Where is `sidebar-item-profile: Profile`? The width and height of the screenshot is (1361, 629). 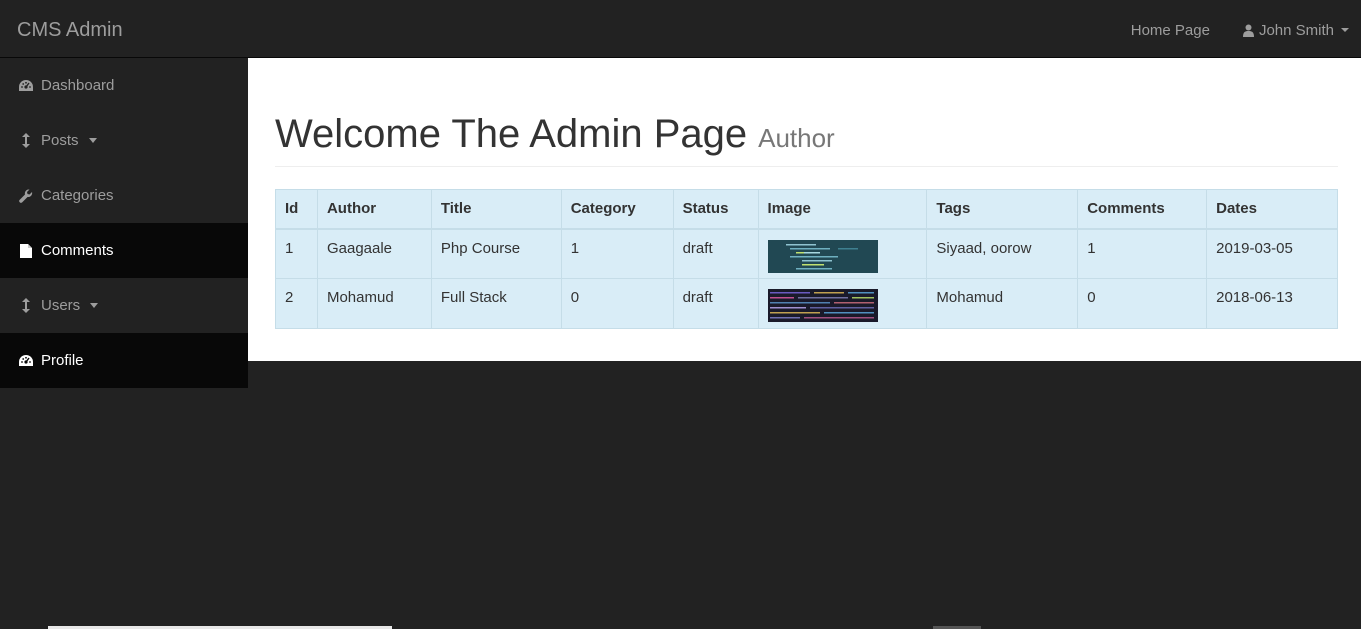 sidebar-item-profile: Profile is located at coordinates (124, 360).